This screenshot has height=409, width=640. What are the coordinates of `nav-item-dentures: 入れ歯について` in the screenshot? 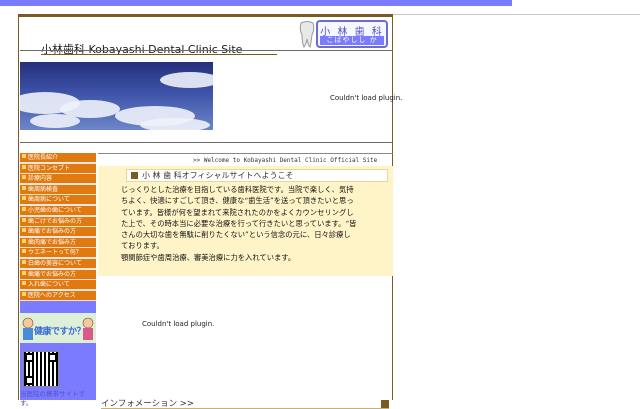 It's located at (58, 285).